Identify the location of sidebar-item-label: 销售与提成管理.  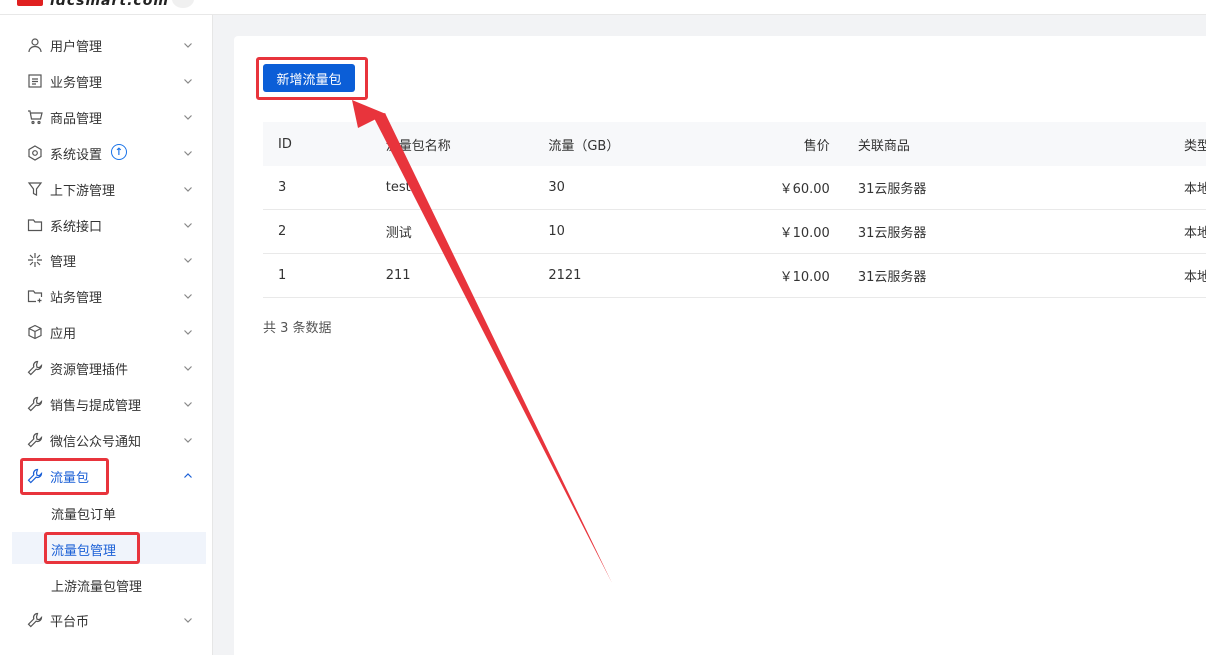
(96, 406).